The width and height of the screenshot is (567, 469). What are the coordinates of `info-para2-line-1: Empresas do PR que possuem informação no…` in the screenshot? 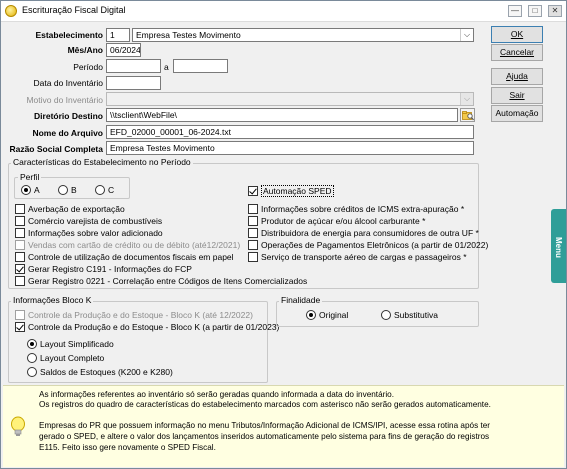 It's located at (264, 425).